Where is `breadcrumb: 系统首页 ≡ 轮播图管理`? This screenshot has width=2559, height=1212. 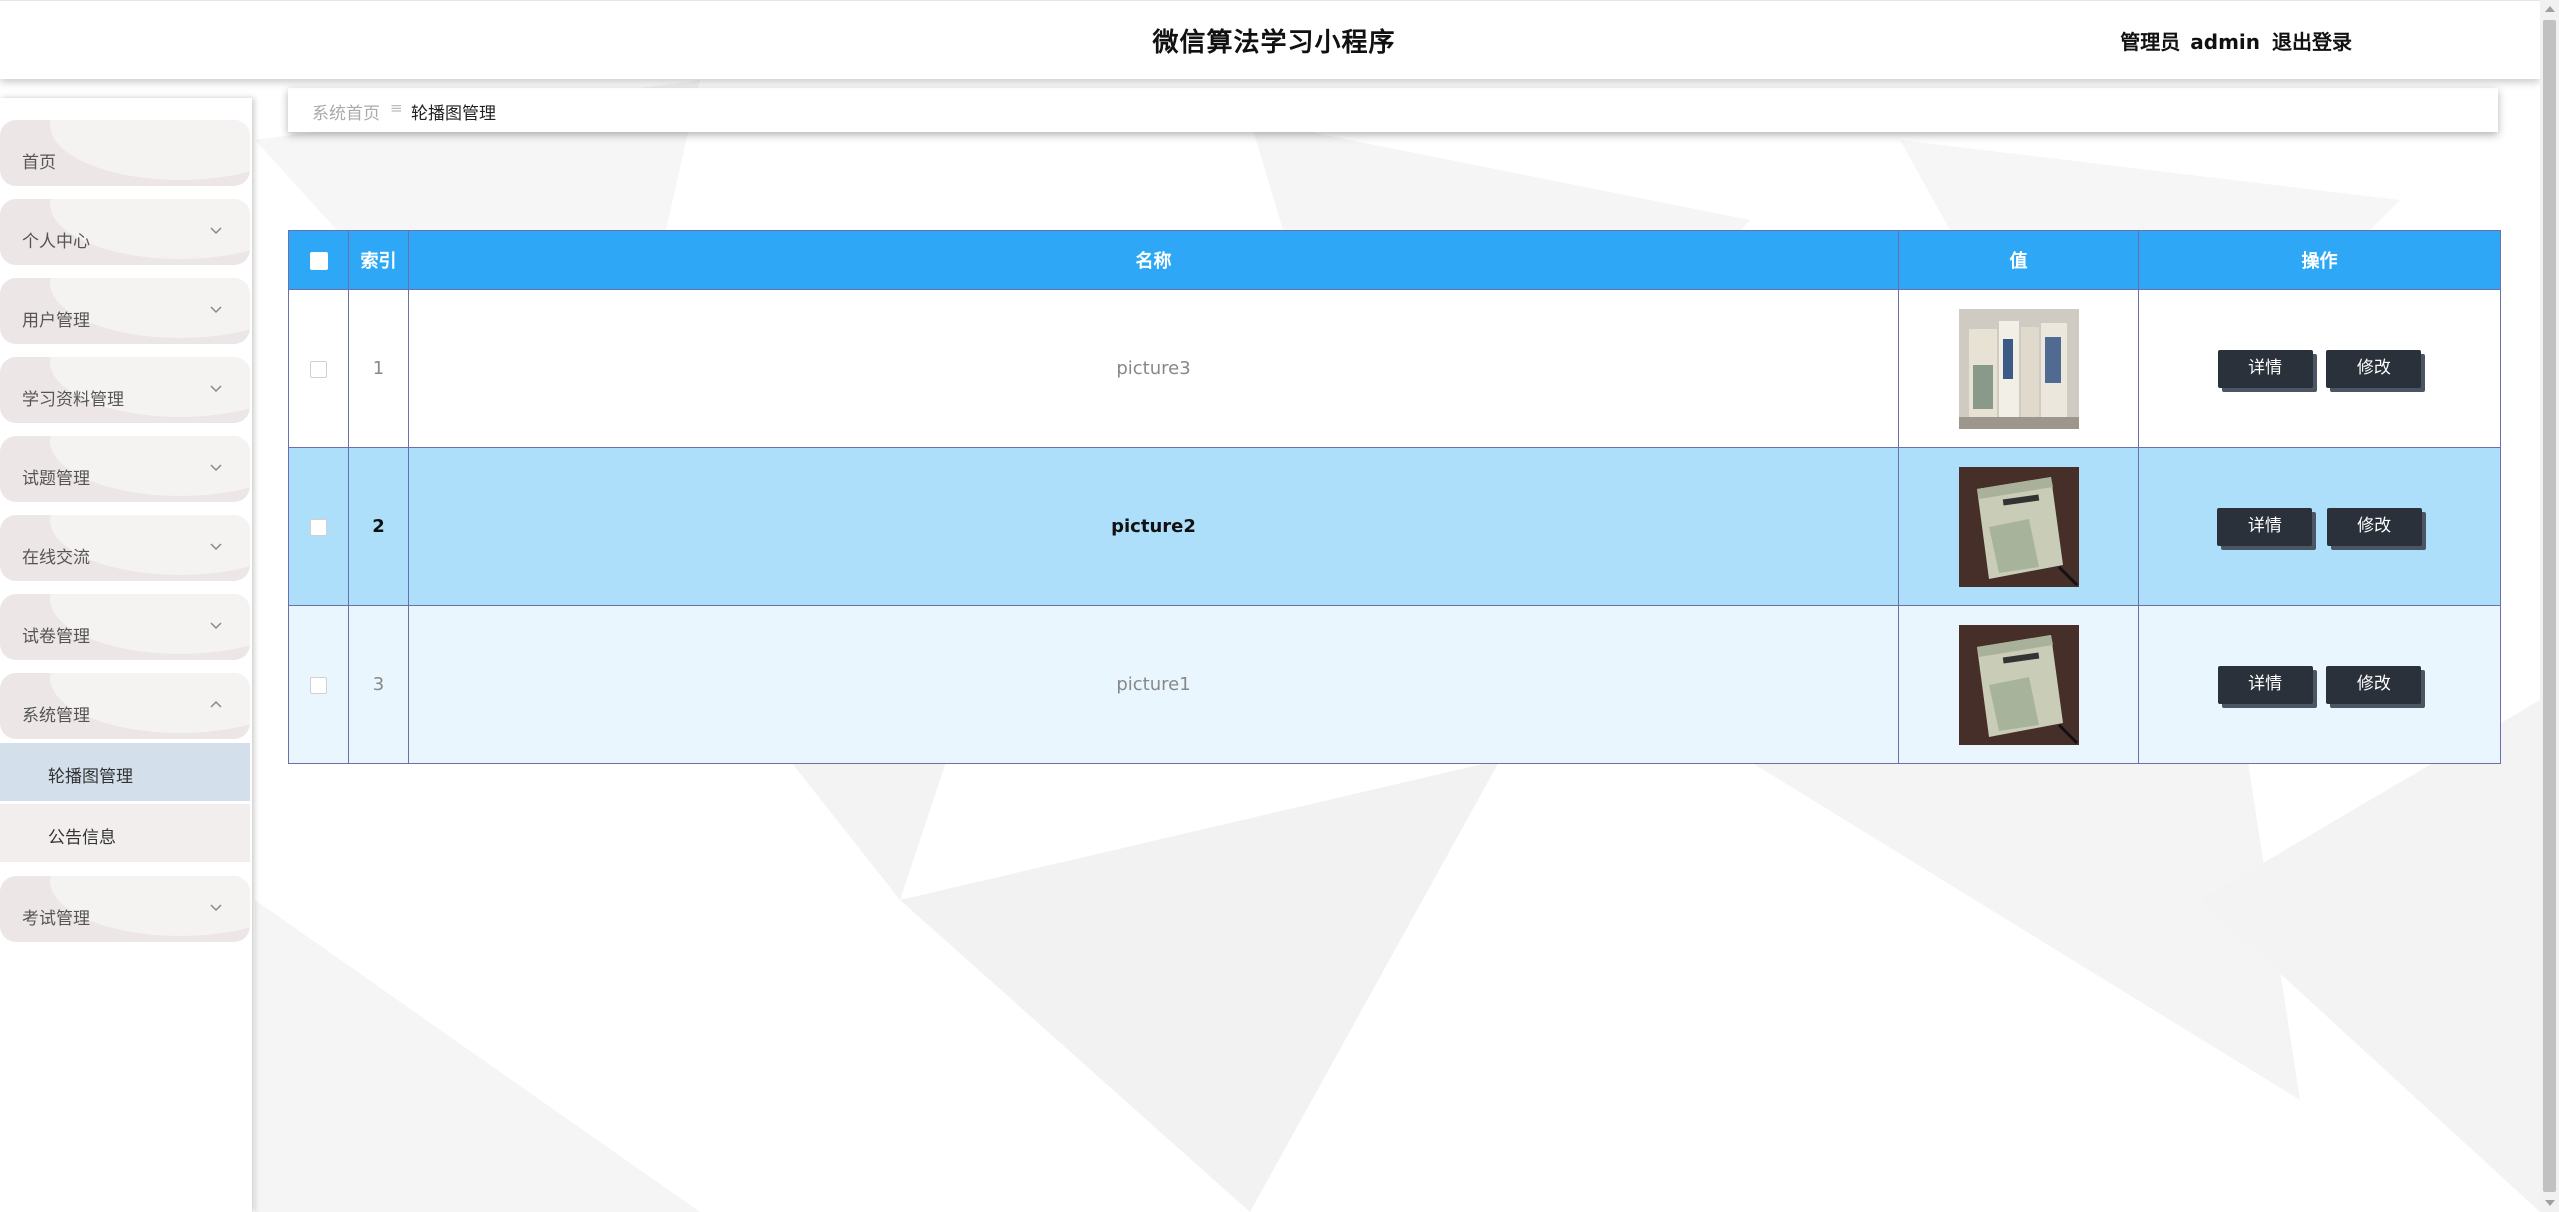 breadcrumb: 系统首页 ≡ 轮播图管理 is located at coordinates (1393, 110).